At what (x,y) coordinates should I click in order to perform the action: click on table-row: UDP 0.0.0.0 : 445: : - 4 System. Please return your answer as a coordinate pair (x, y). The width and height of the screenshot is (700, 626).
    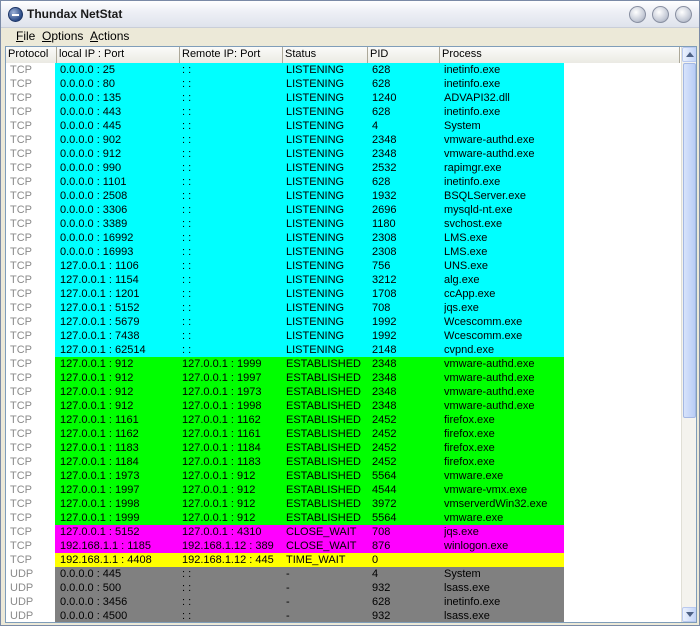
    Looking at the image, I should click on (343, 574).